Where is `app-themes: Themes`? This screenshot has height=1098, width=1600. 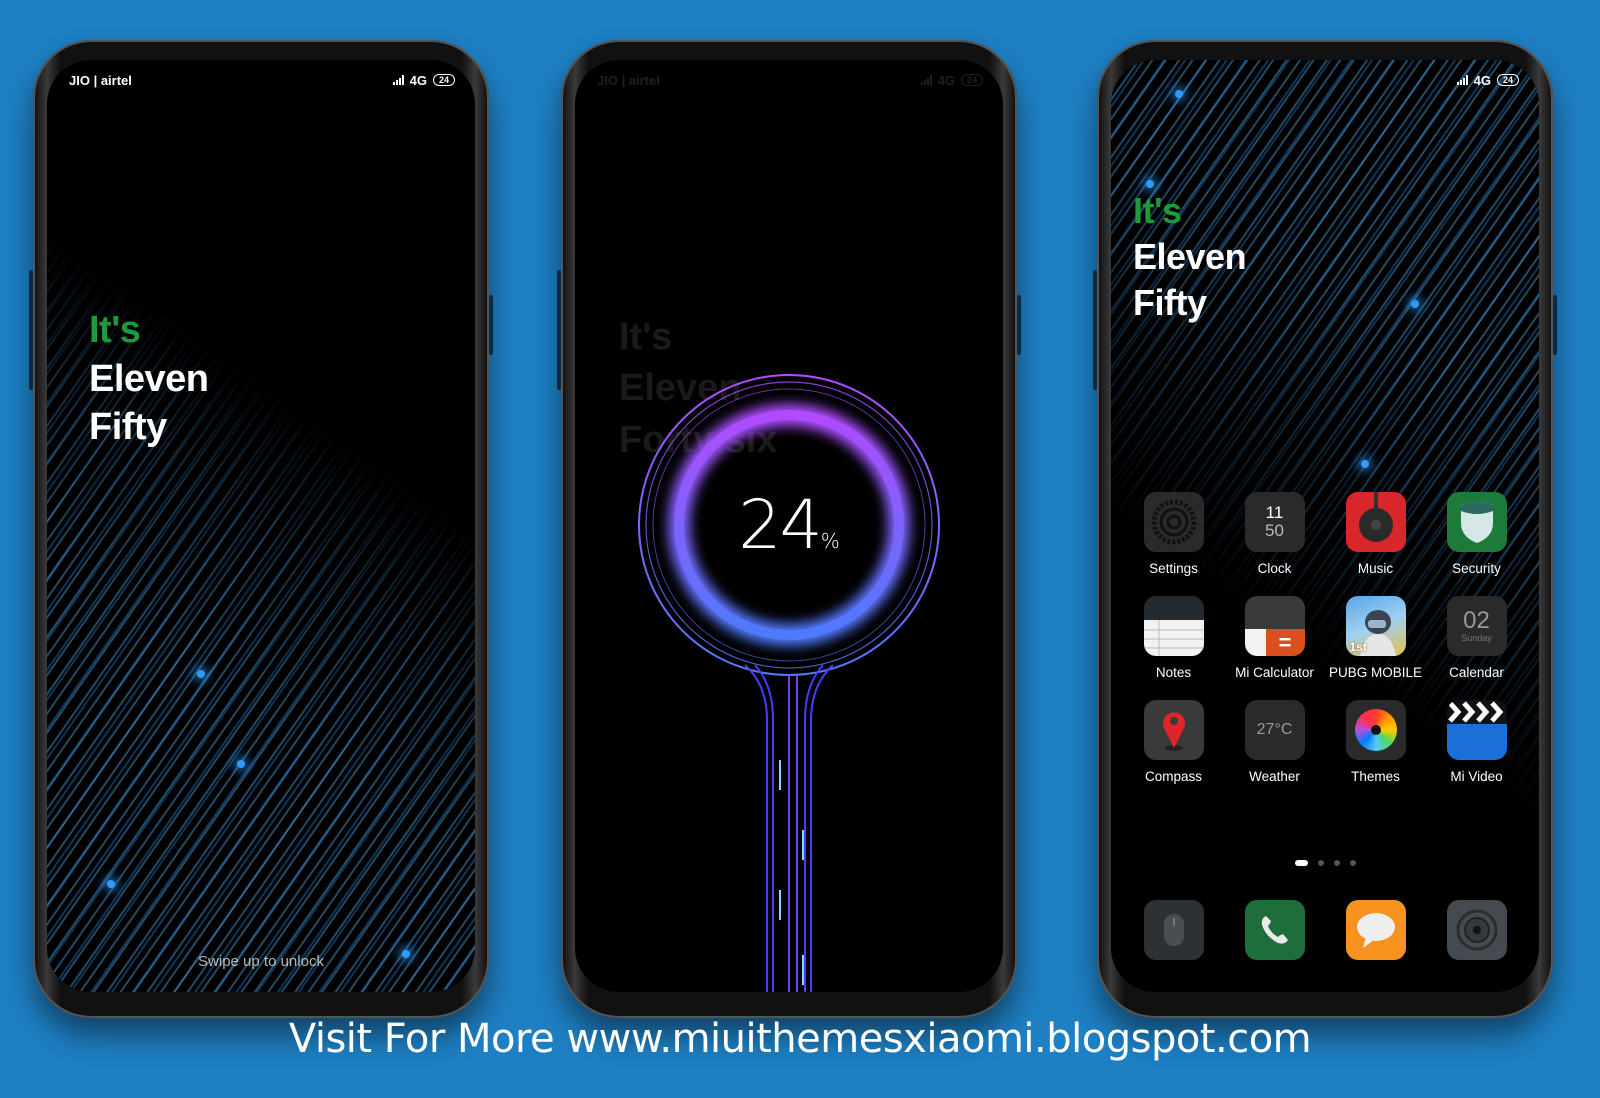
app-themes: Themes is located at coordinates (1375, 742).